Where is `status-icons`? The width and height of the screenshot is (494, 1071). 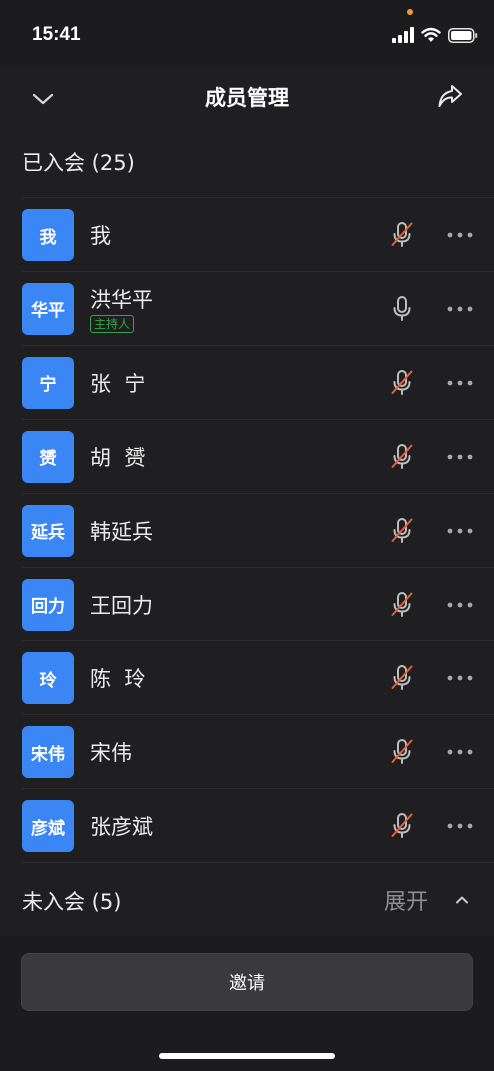
status-icons is located at coordinates (435, 35).